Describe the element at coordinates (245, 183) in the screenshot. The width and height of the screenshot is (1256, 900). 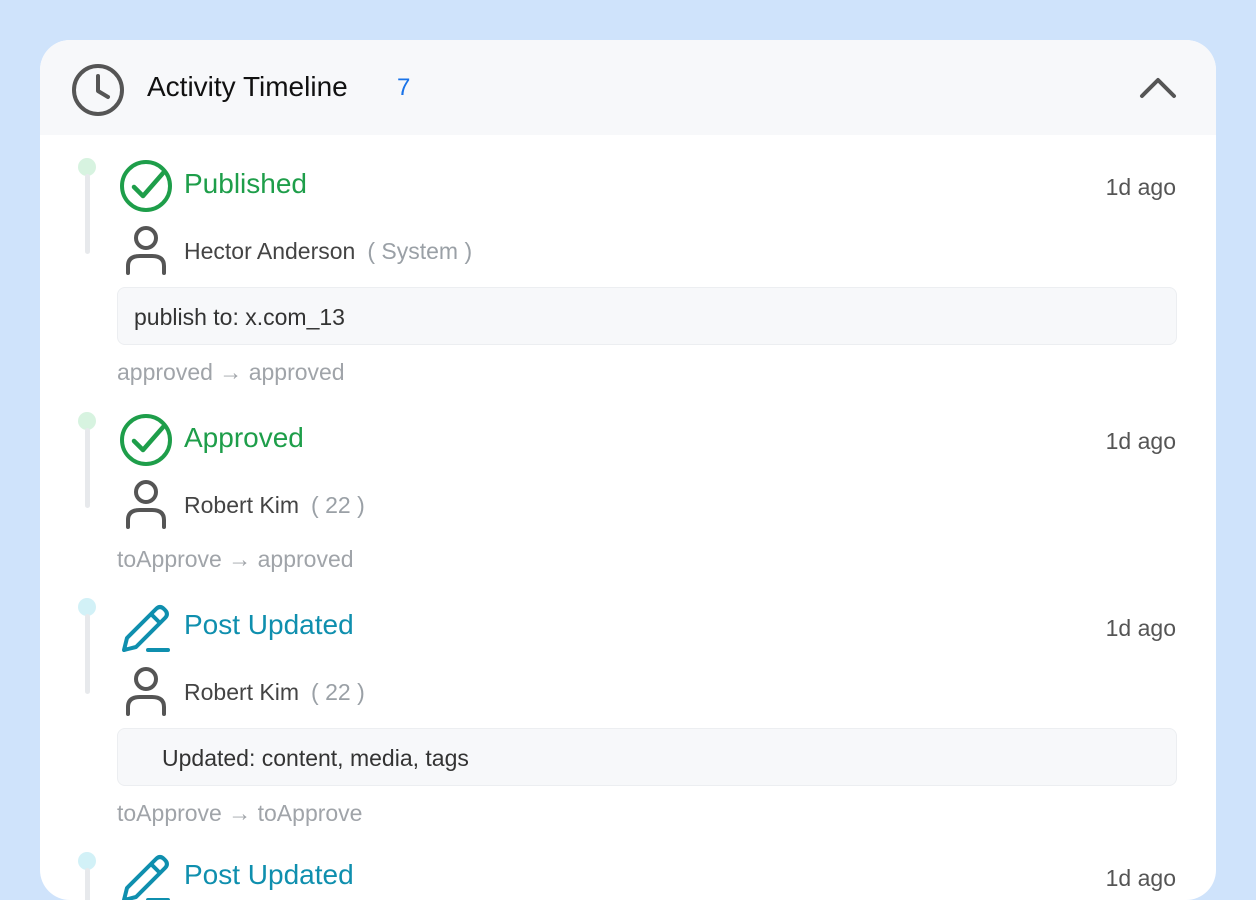
I see `entry-status-title: Published` at that location.